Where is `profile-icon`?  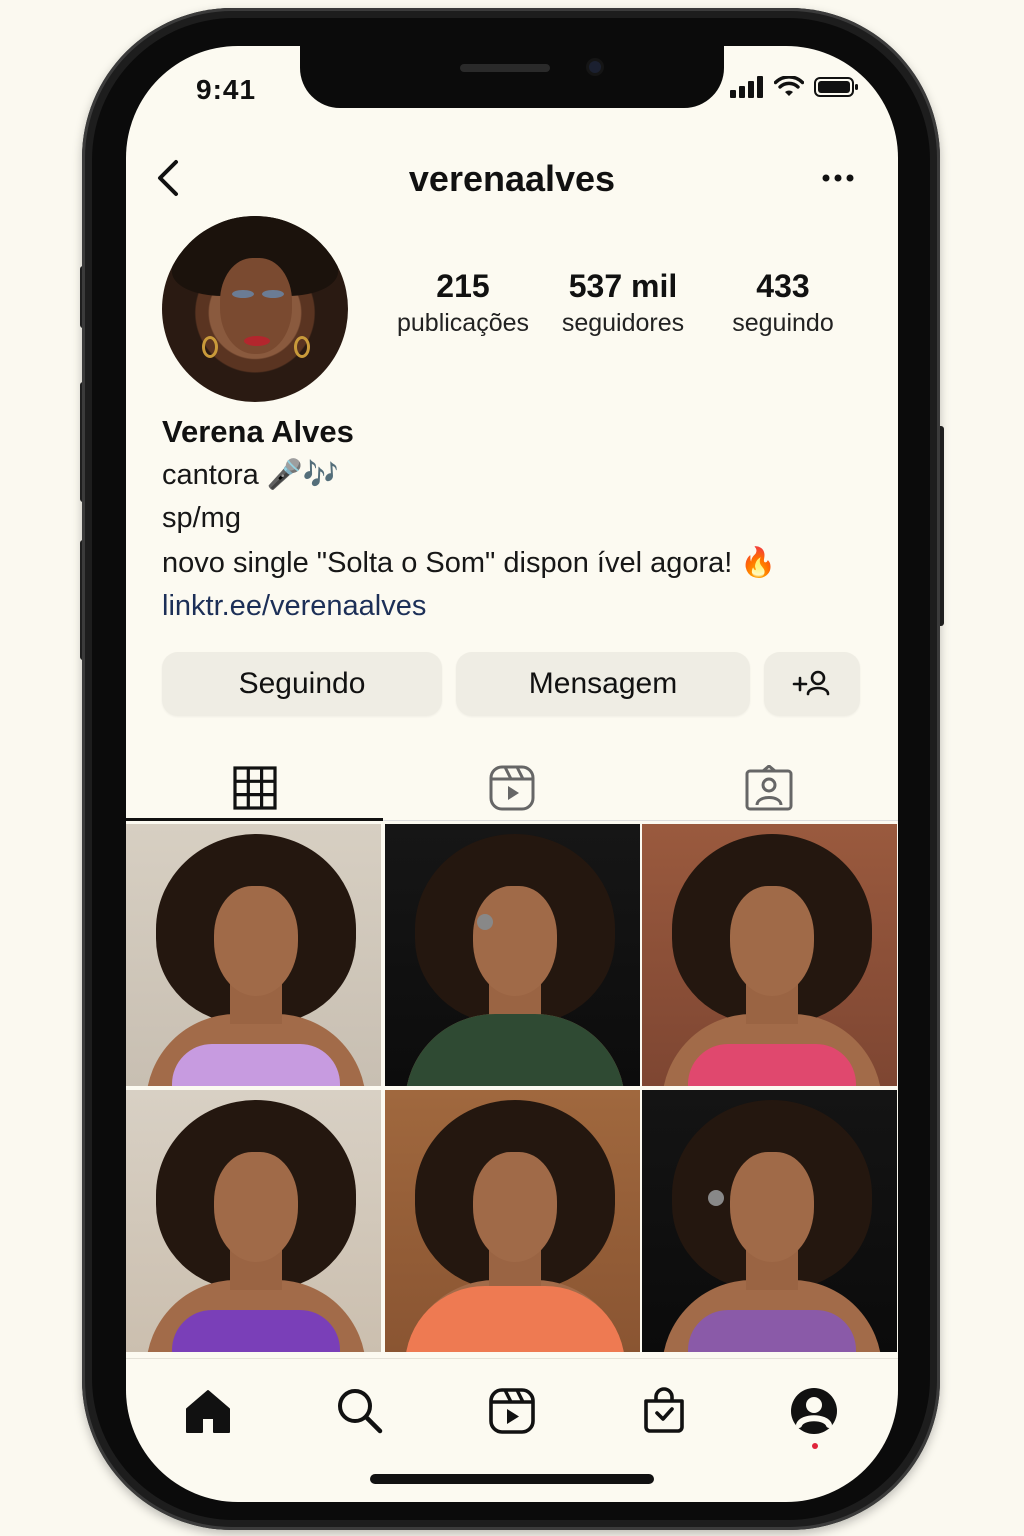
profile-icon is located at coordinates (814, 1411).